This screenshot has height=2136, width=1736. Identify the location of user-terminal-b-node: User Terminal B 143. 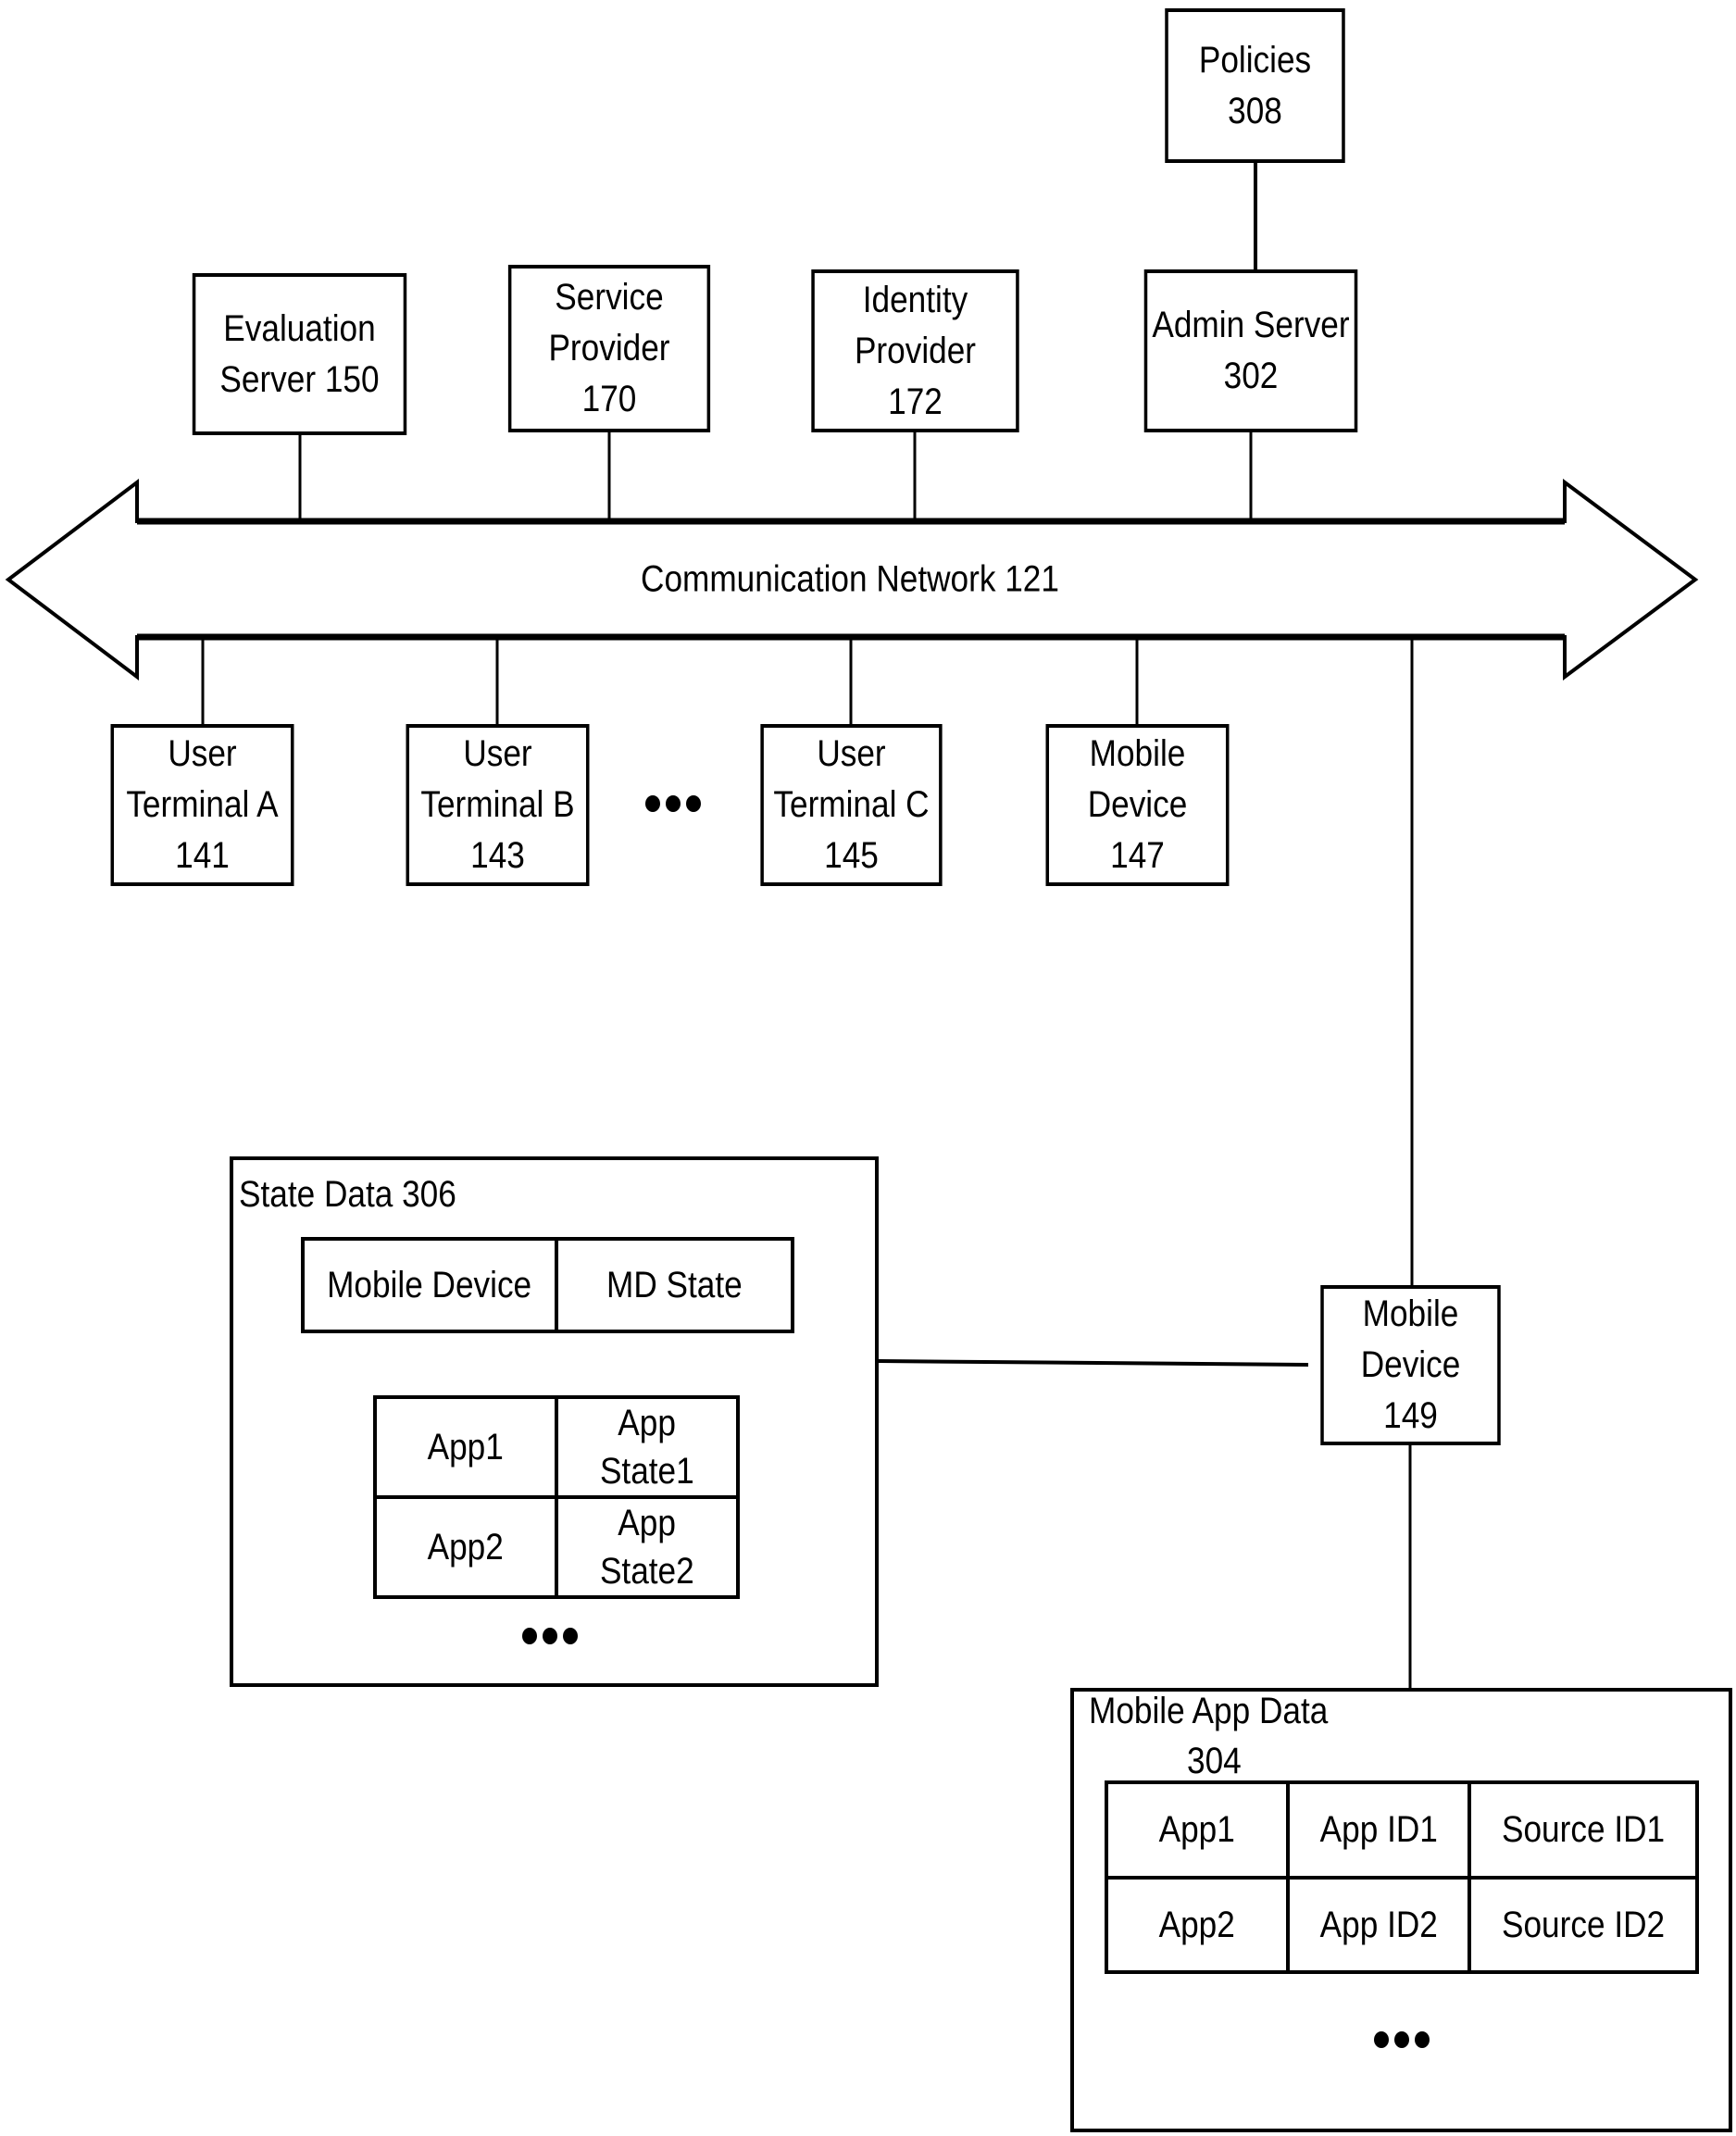
(498, 805).